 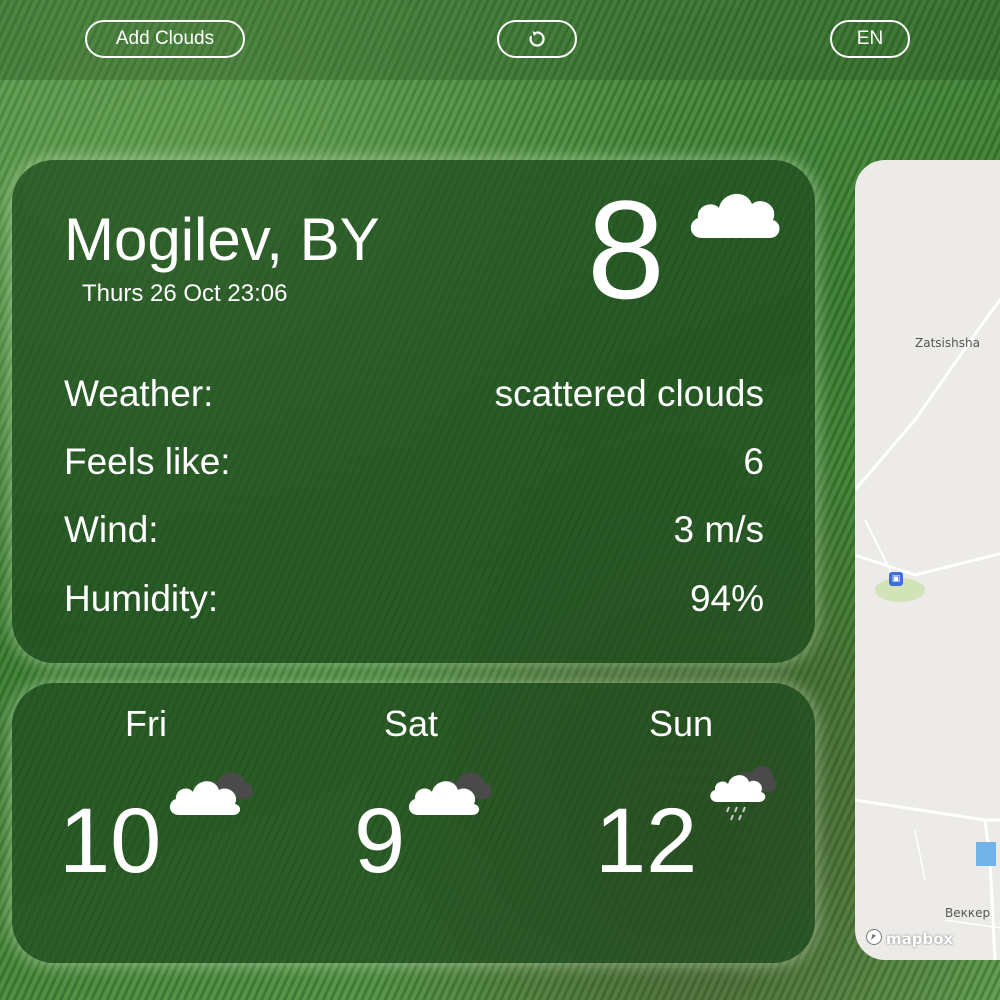 What do you see at coordinates (185, 293) in the screenshot?
I see `date-time: Thurs 26 Oct 23:06` at bounding box center [185, 293].